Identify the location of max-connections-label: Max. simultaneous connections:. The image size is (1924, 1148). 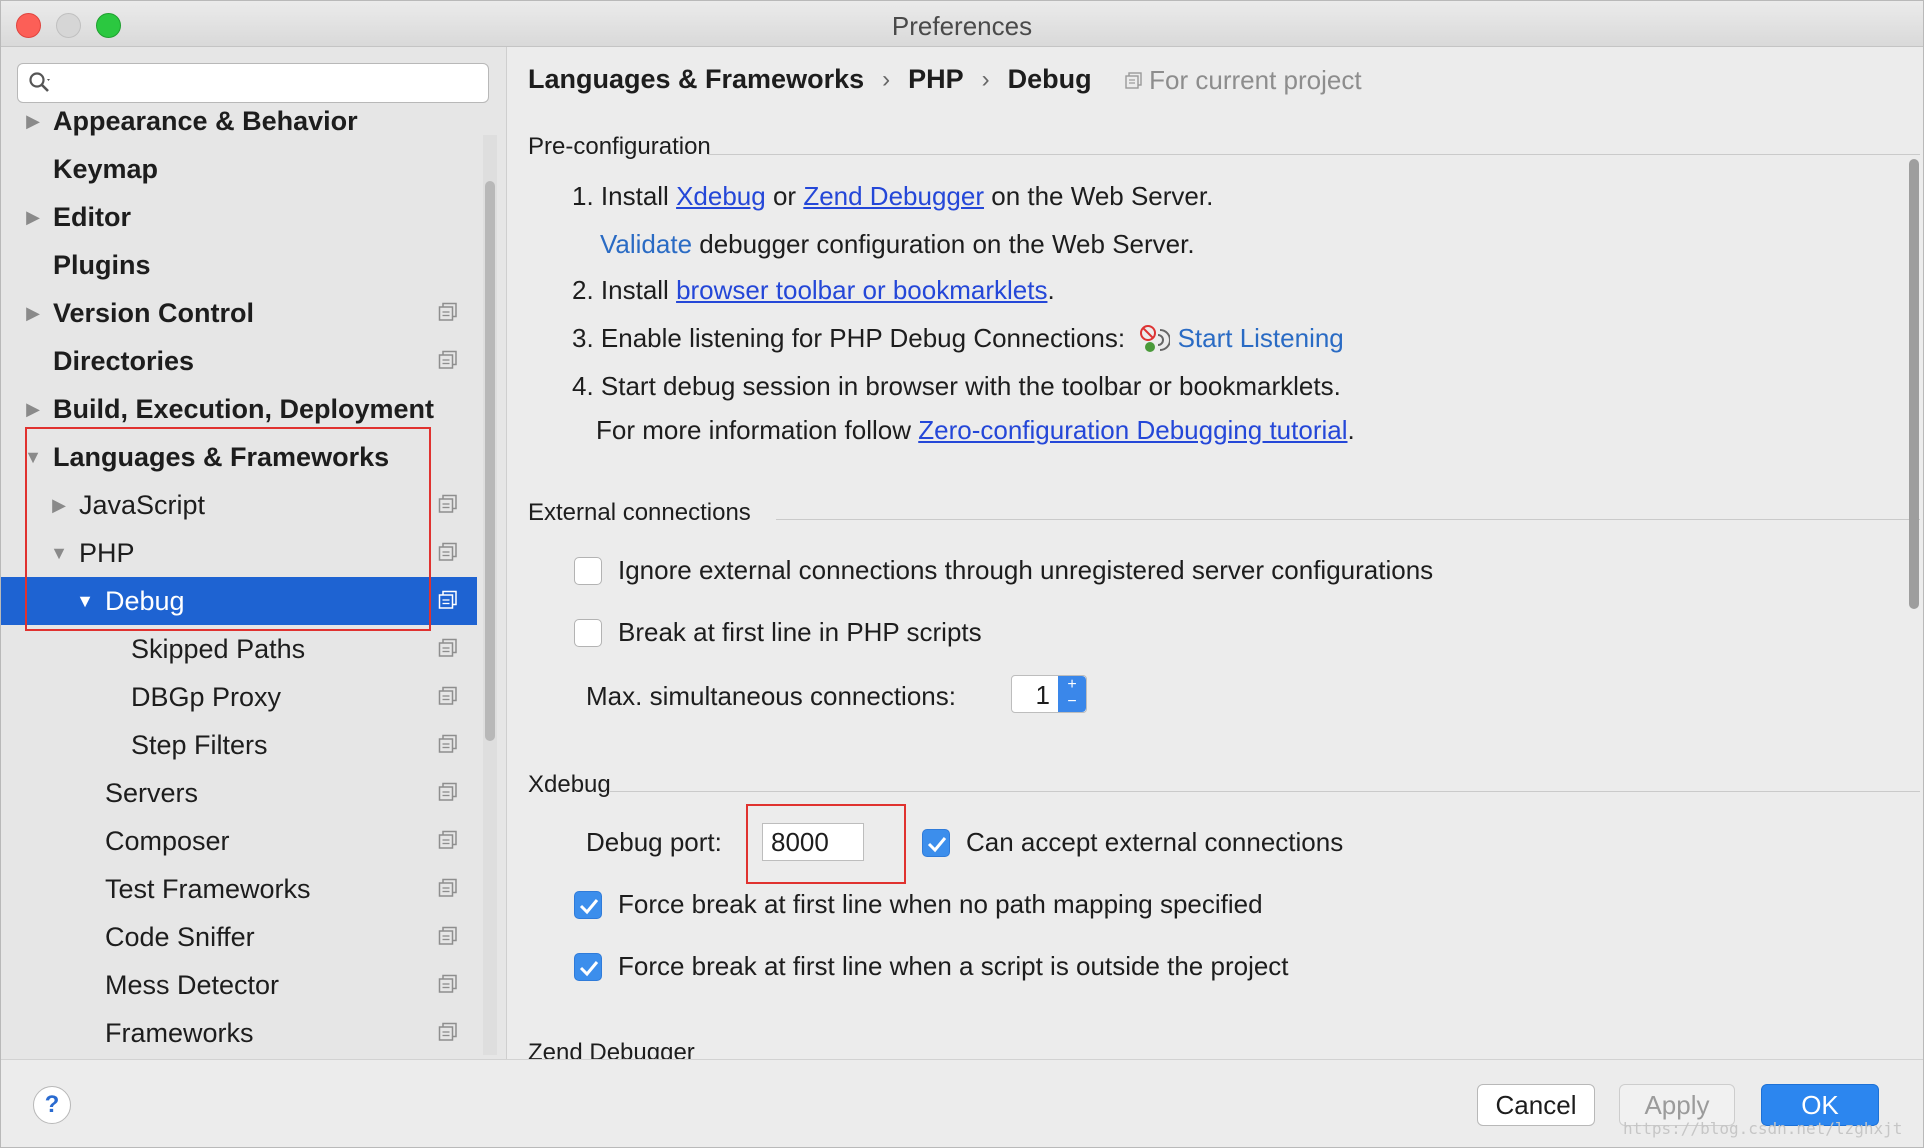
(771, 696).